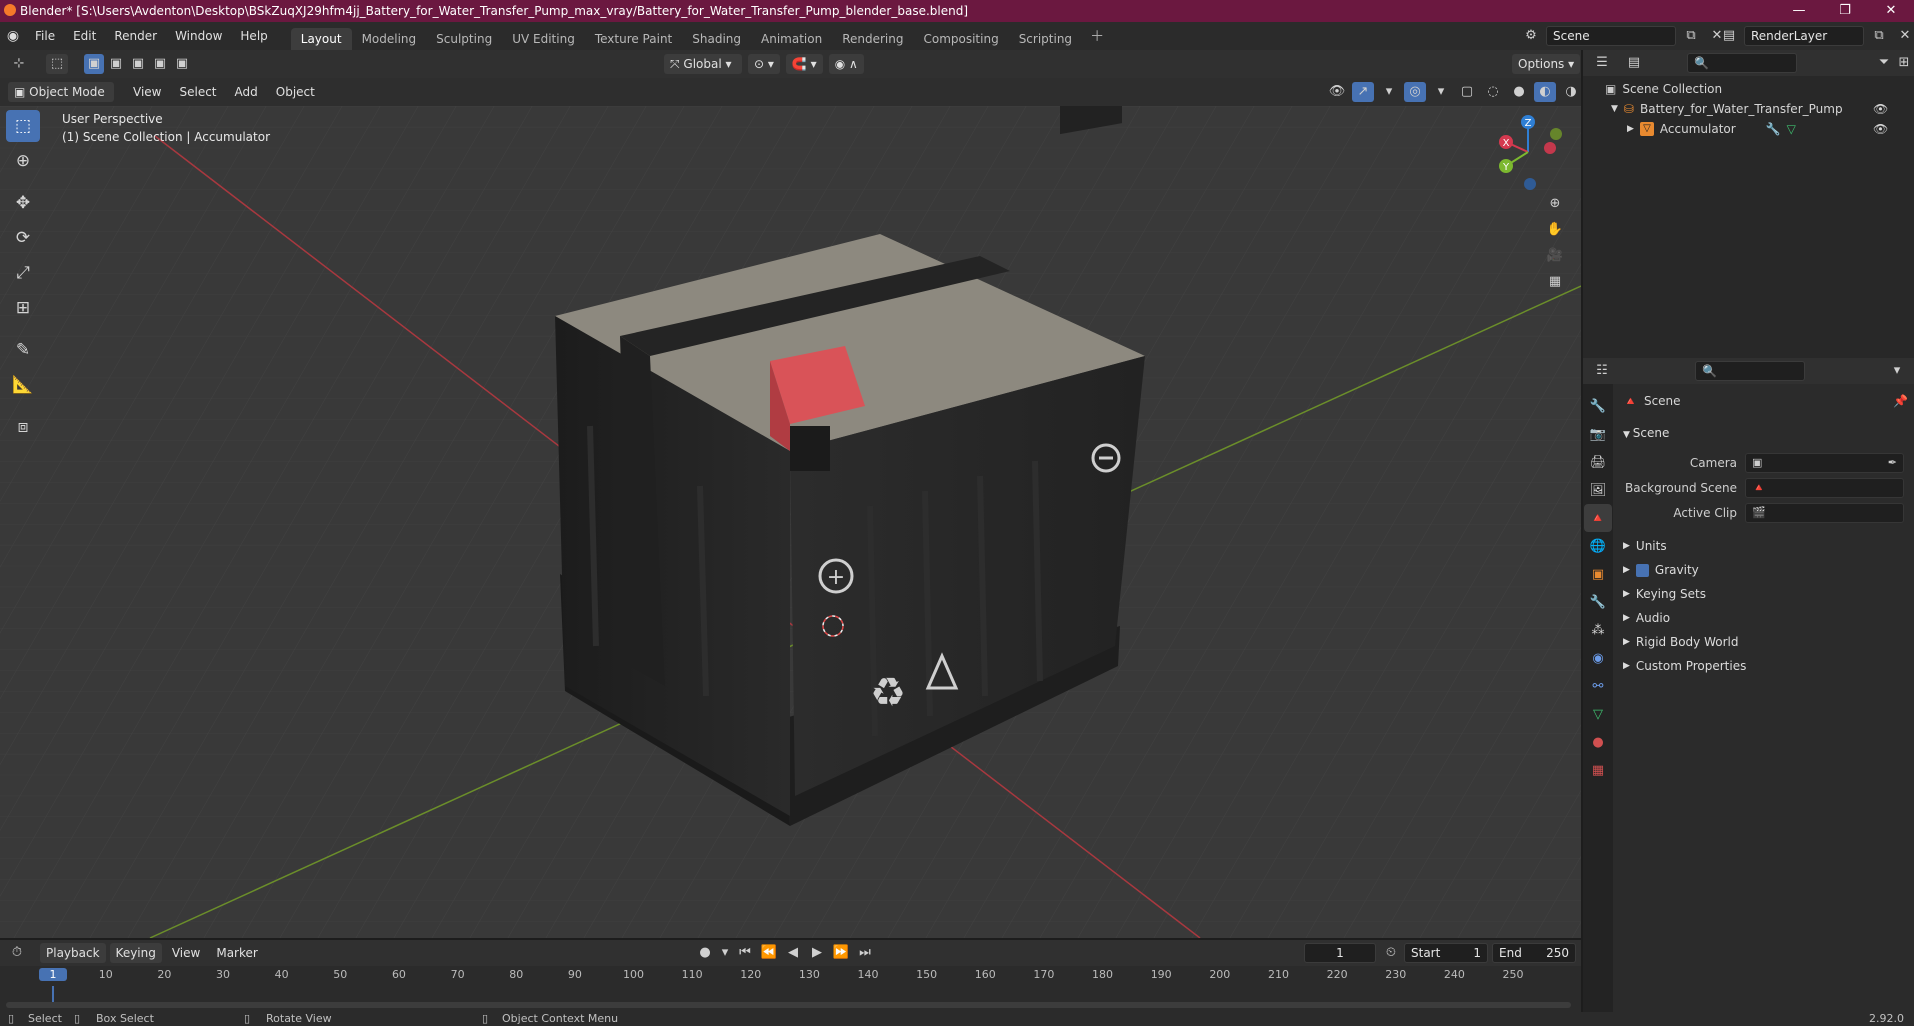 The height and width of the screenshot is (1026, 1914). I want to click on filter-icon: ⏷, so click(1884, 63).